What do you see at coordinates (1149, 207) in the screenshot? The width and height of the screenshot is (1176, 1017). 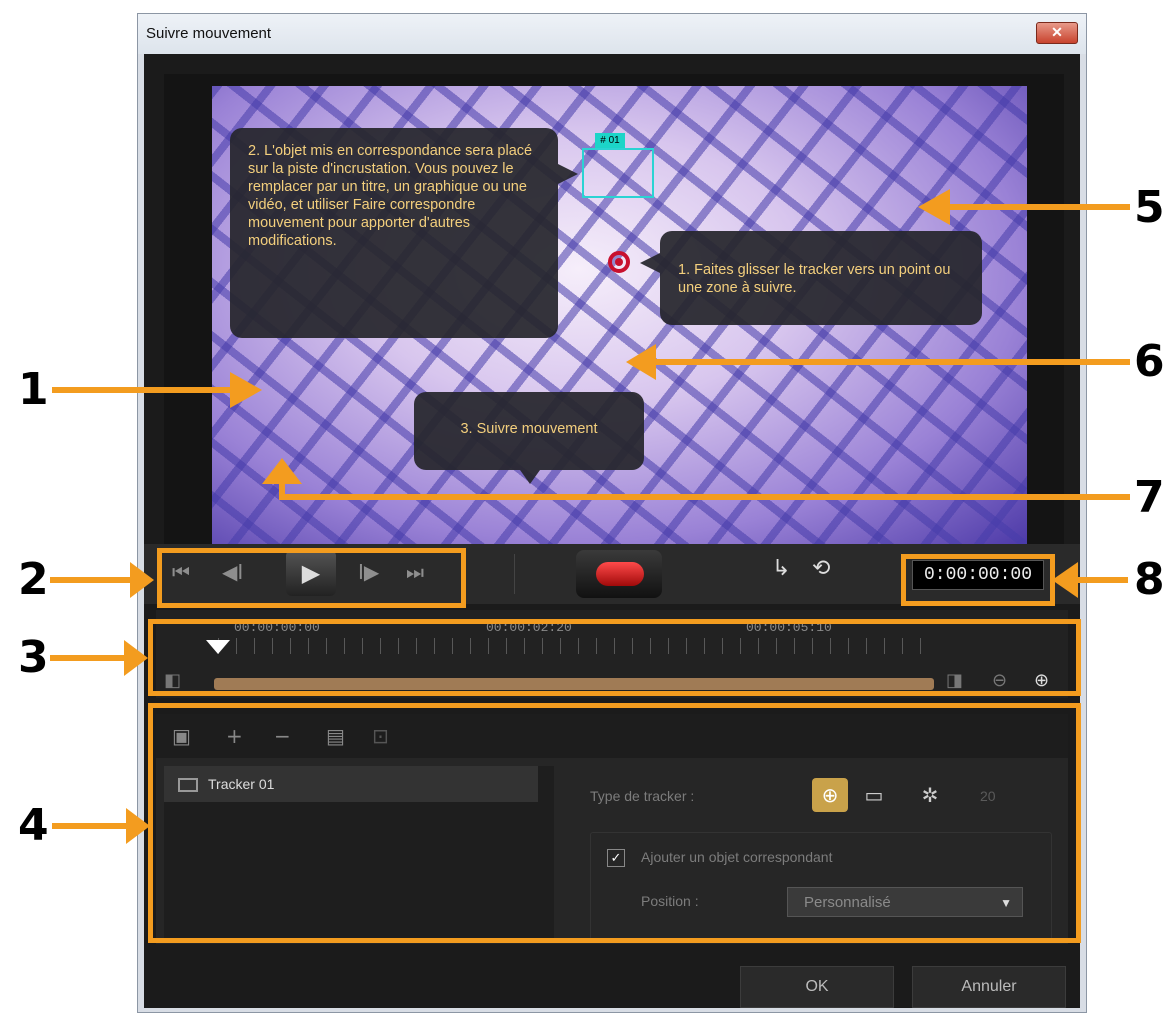 I see `annotation-number-5: 5` at bounding box center [1149, 207].